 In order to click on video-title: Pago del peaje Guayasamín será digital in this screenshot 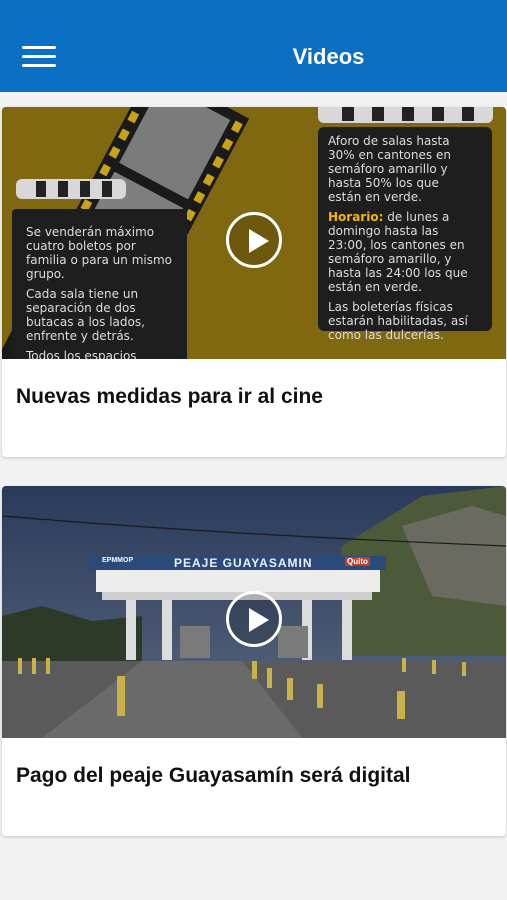, I will do `click(254, 776)`.